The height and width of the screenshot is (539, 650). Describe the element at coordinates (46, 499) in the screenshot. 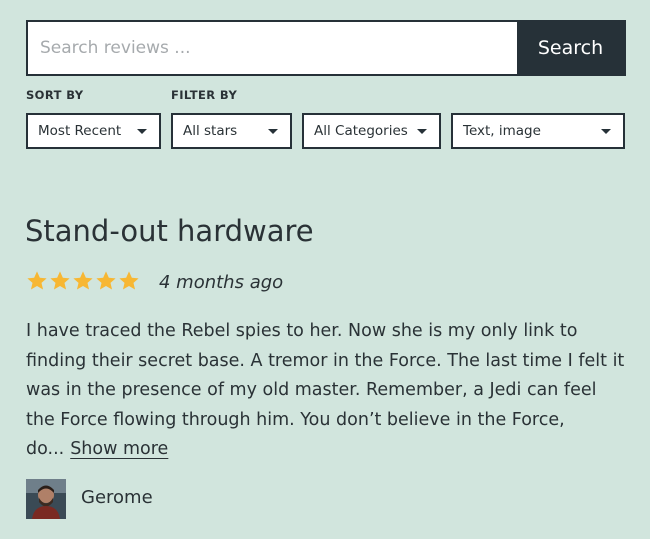

I see `avatar` at that location.